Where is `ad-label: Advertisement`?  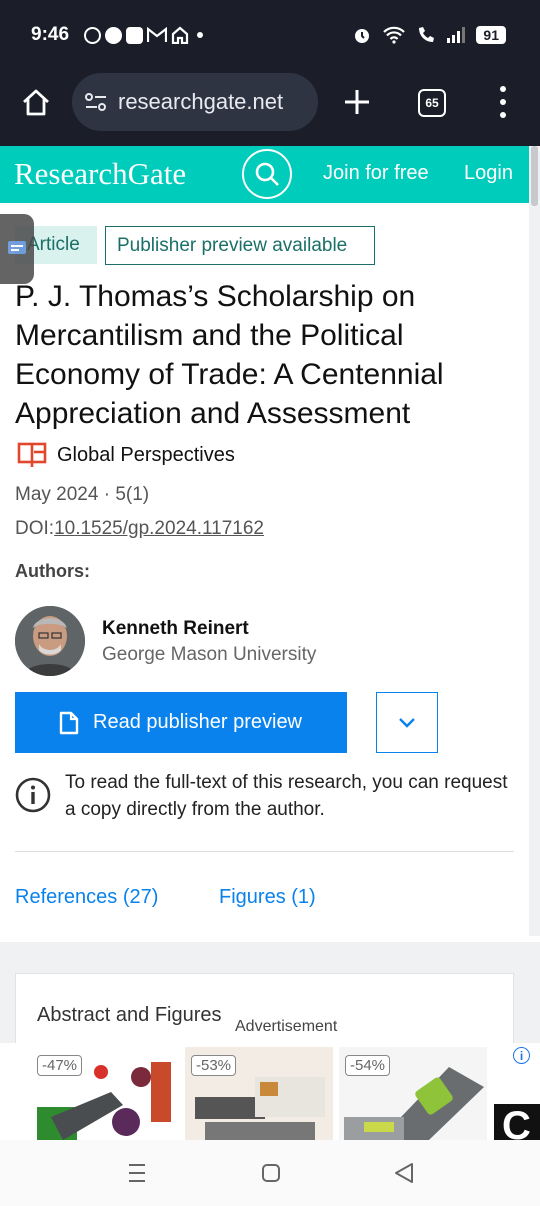 ad-label: Advertisement is located at coordinates (286, 1026).